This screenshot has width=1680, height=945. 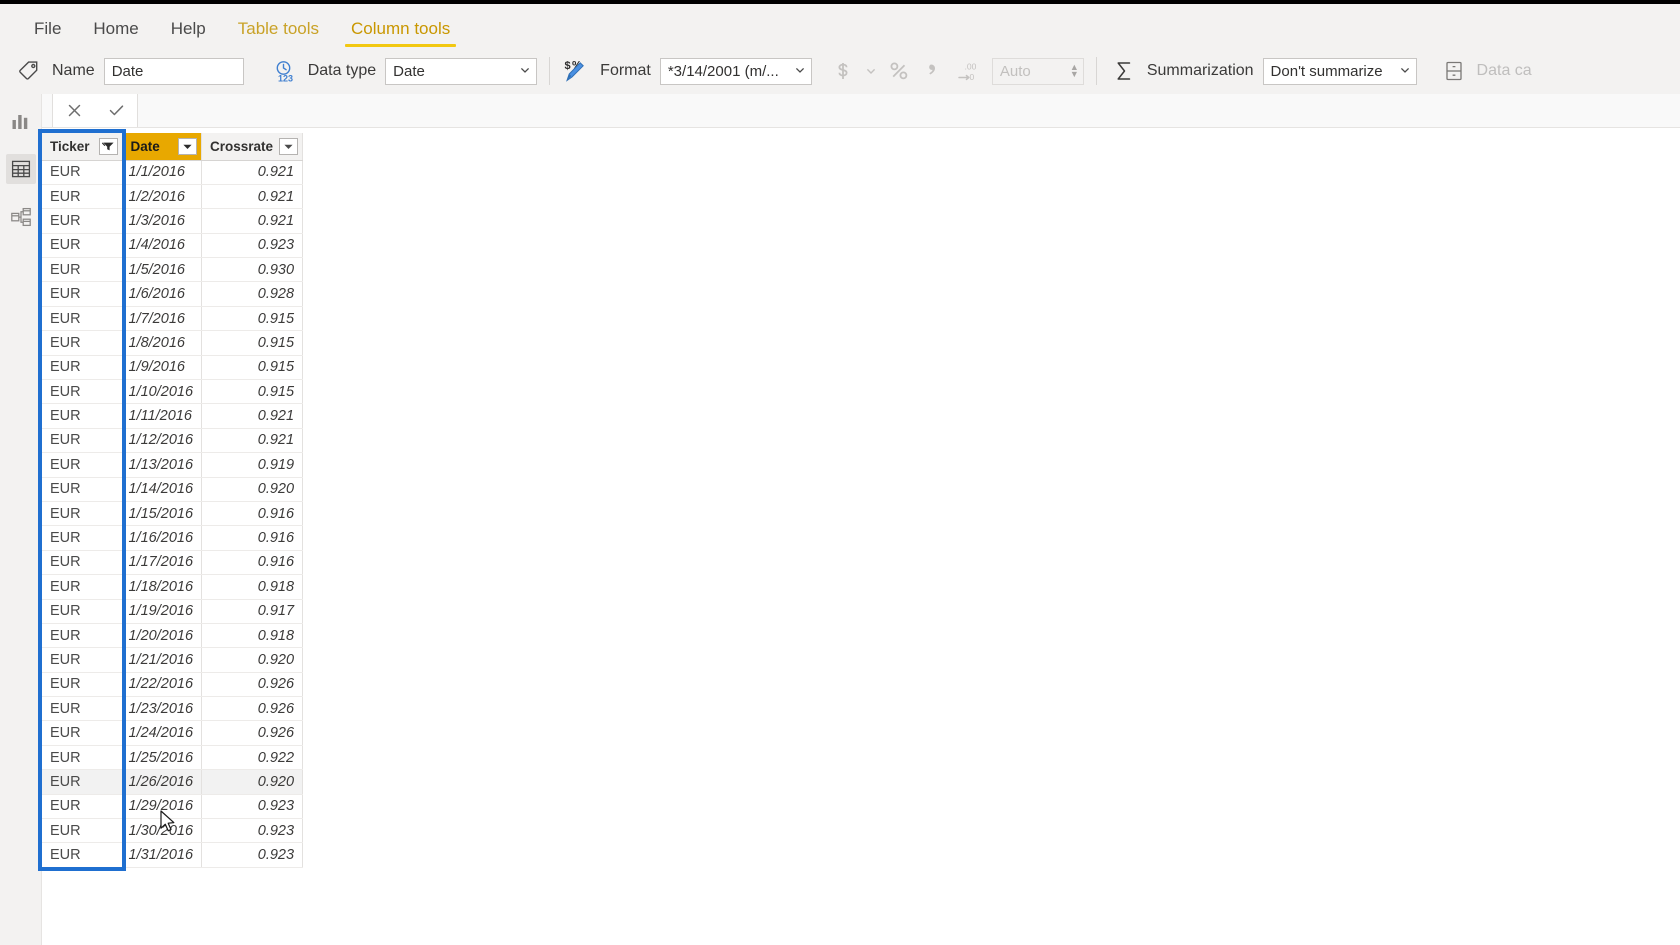 What do you see at coordinates (188, 33) in the screenshot?
I see `tab-help: Help` at bounding box center [188, 33].